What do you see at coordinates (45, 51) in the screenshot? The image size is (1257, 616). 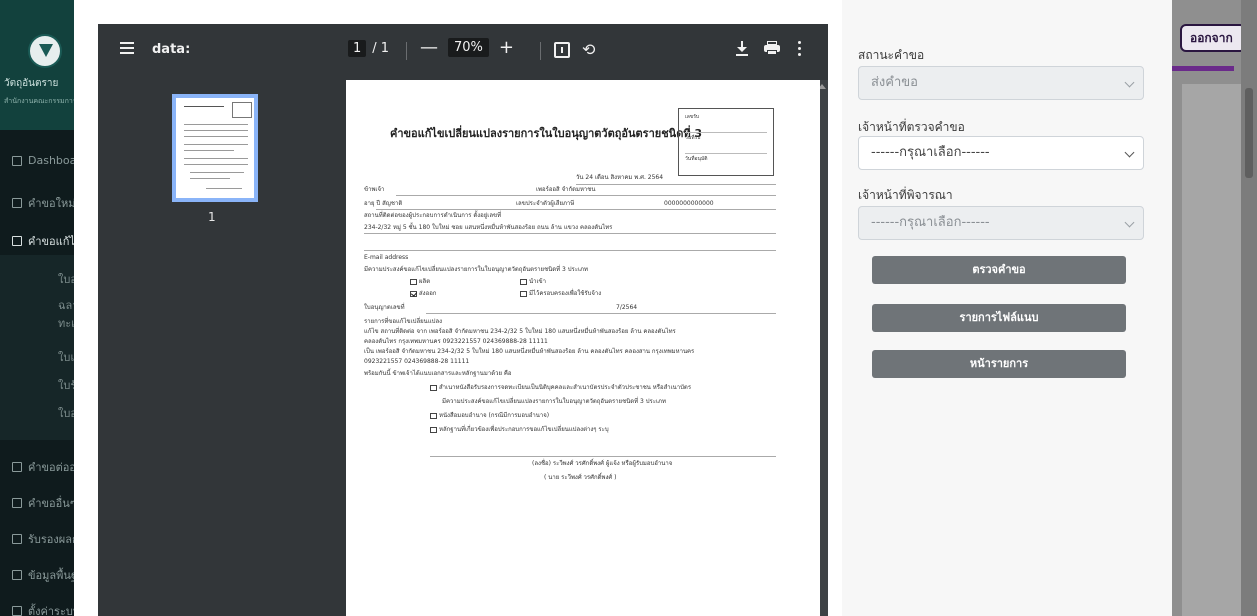 I see `fda-logo-icon` at bounding box center [45, 51].